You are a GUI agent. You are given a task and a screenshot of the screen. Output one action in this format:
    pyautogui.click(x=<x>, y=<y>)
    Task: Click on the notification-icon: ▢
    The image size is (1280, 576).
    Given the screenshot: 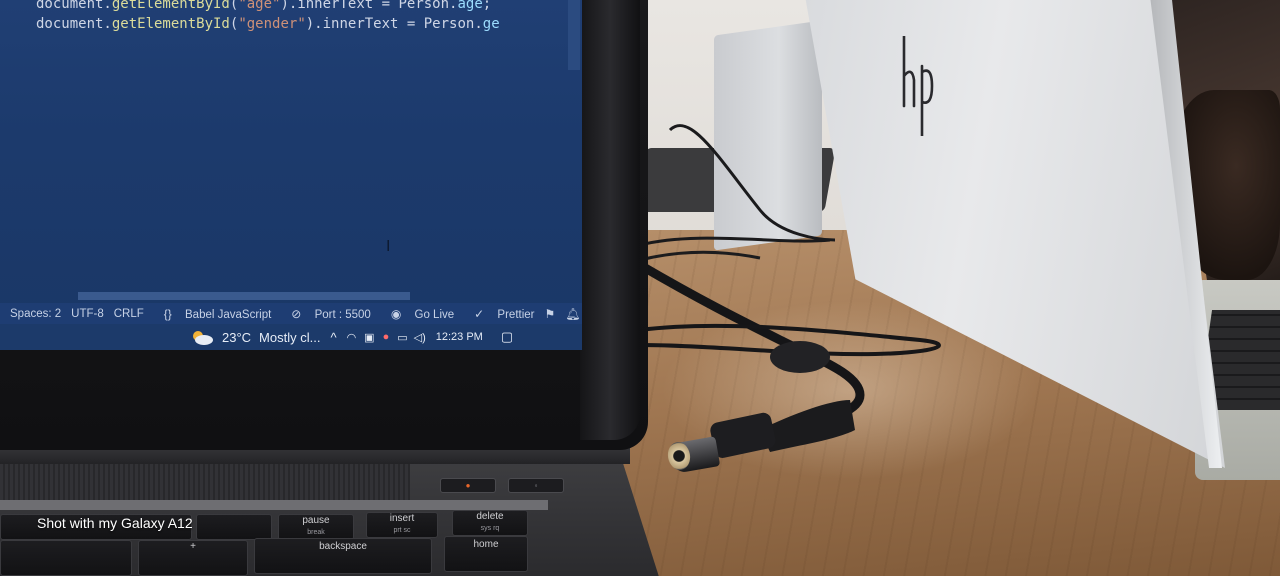 What is the action you would take?
    pyautogui.click(x=507, y=337)
    